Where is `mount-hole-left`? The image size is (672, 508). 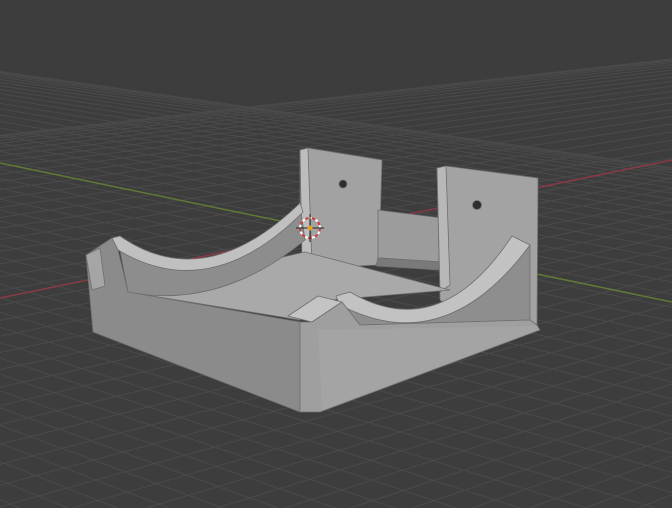 mount-hole-left is located at coordinates (343, 184).